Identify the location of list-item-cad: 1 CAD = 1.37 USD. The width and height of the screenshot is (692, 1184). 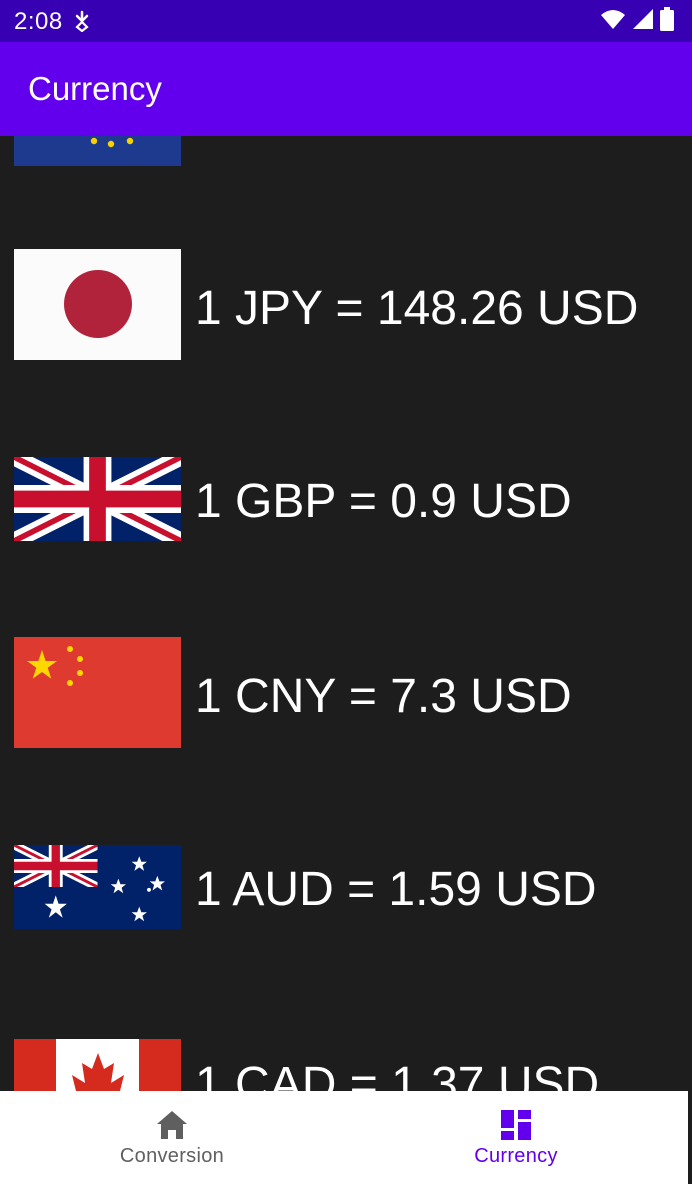
(346, 1065).